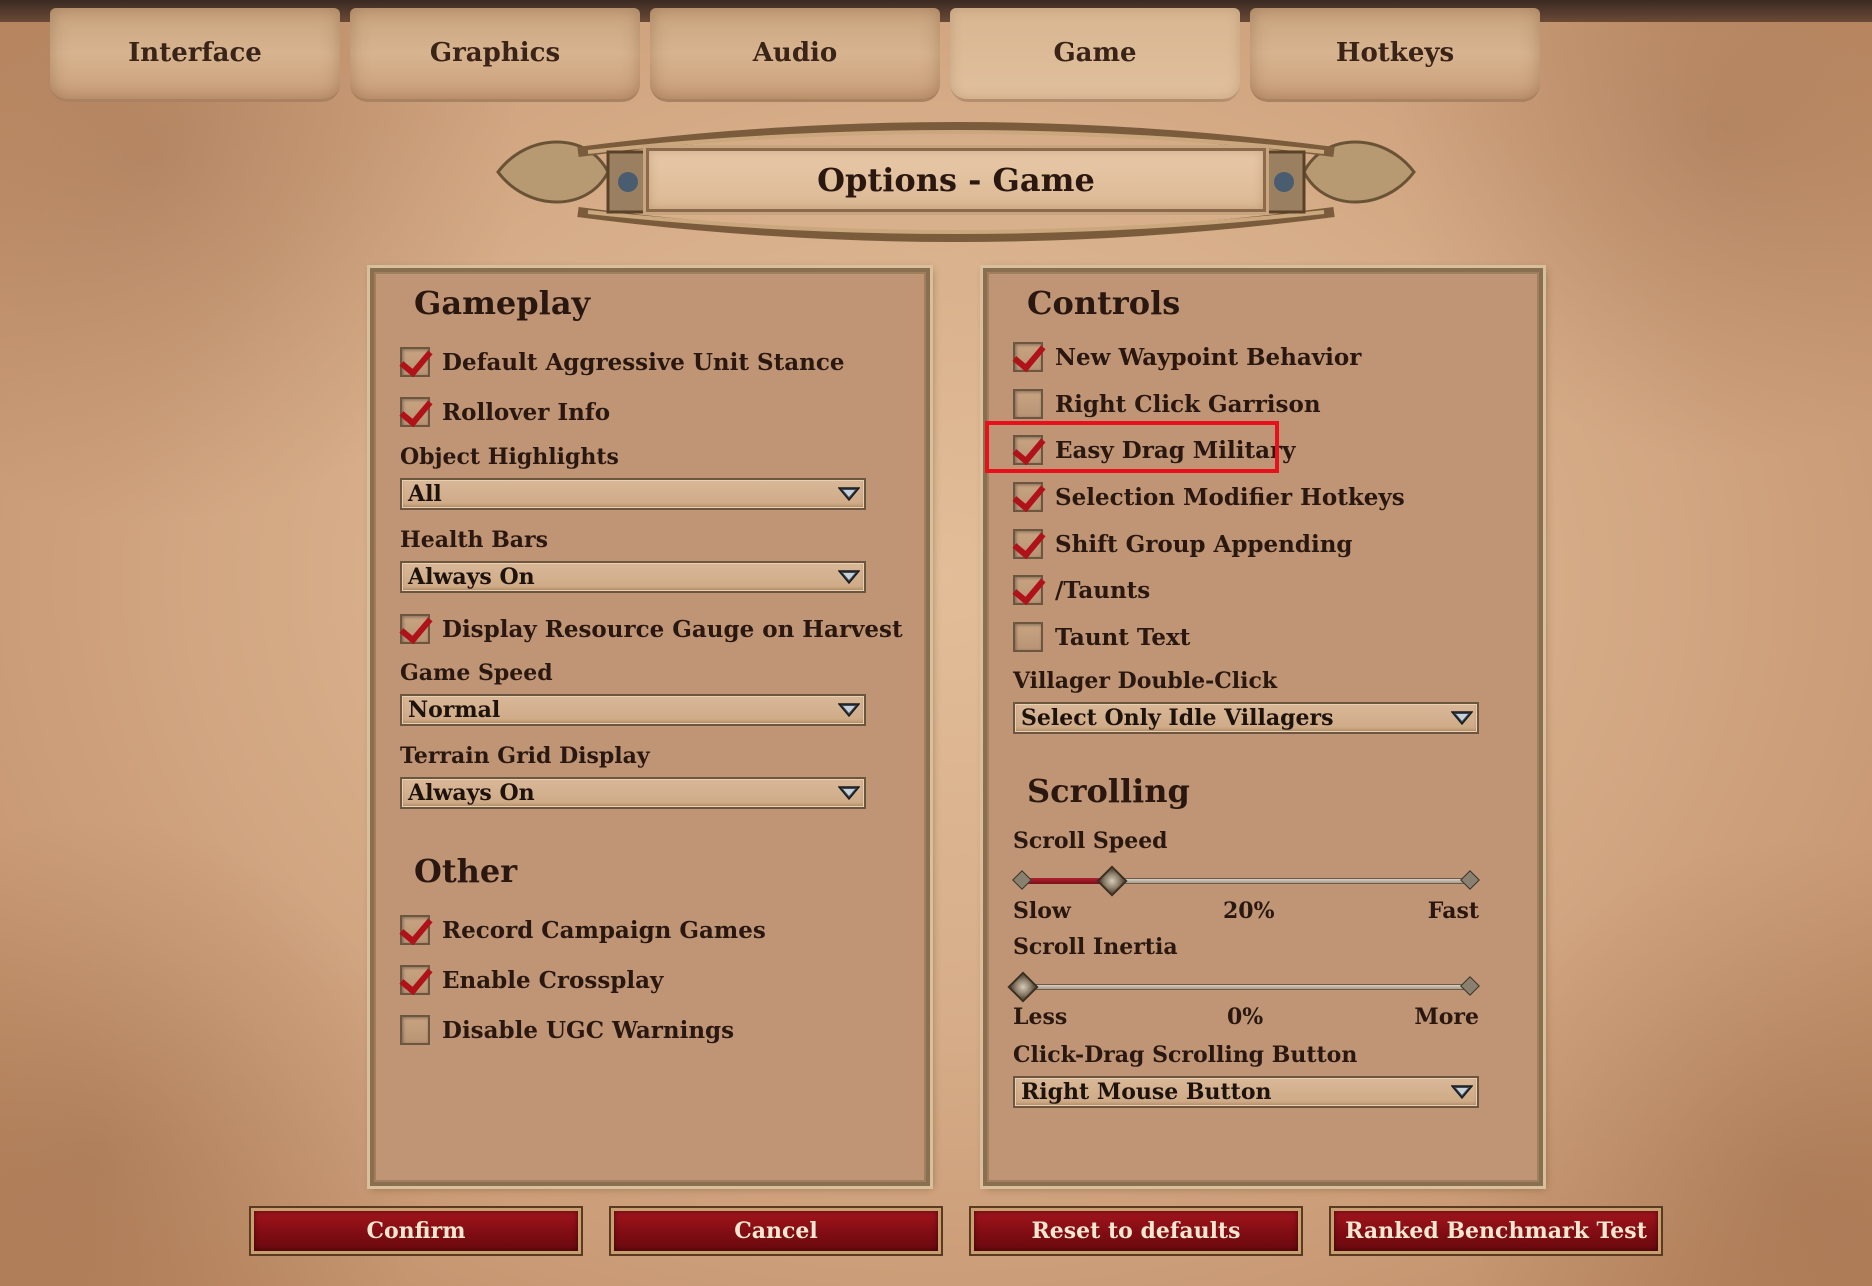 The width and height of the screenshot is (1872, 1286). Describe the element at coordinates (604, 930) in the screenshot. I see `checkbox-label: Record Campaign Games` at that location.